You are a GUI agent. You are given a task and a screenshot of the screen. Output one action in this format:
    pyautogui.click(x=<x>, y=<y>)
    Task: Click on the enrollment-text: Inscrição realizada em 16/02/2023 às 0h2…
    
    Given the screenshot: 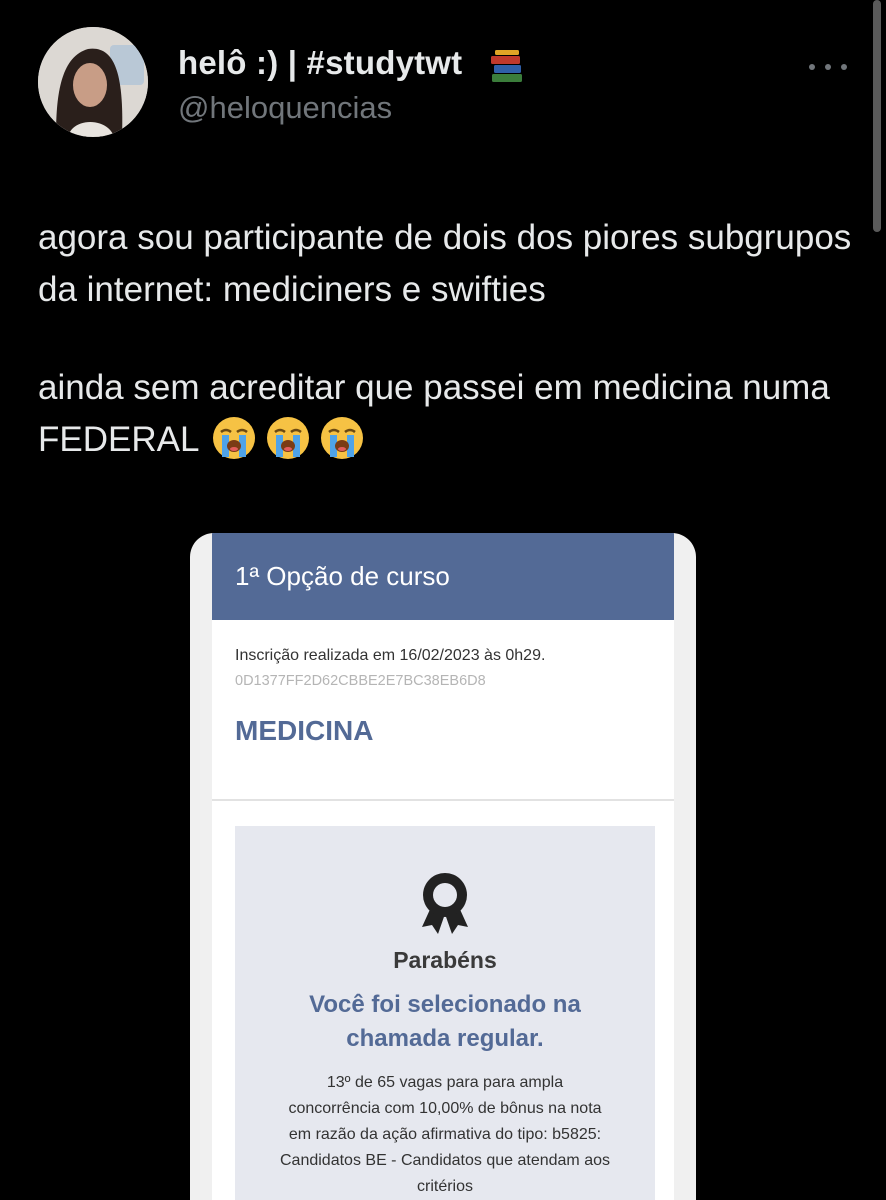 What is the action you would take?
    pyautogui.click(x=390, y=655)
    